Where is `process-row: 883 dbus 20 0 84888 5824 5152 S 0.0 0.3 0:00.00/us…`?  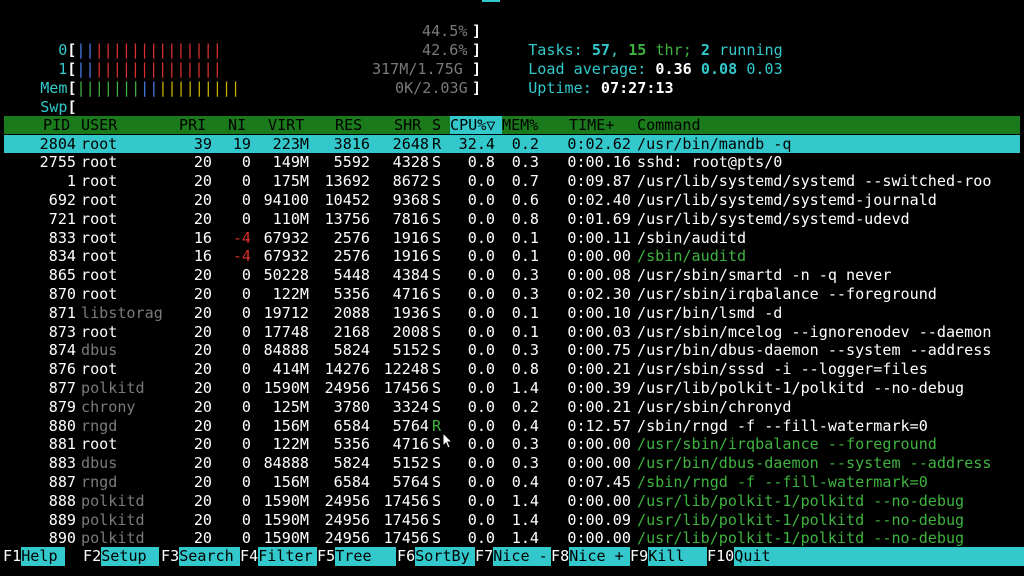 process-row: 883 dbus 20 0 84888 5824 5152 S 0.0 0.3 0:00.00/us… is located at coordinates (512, 463).